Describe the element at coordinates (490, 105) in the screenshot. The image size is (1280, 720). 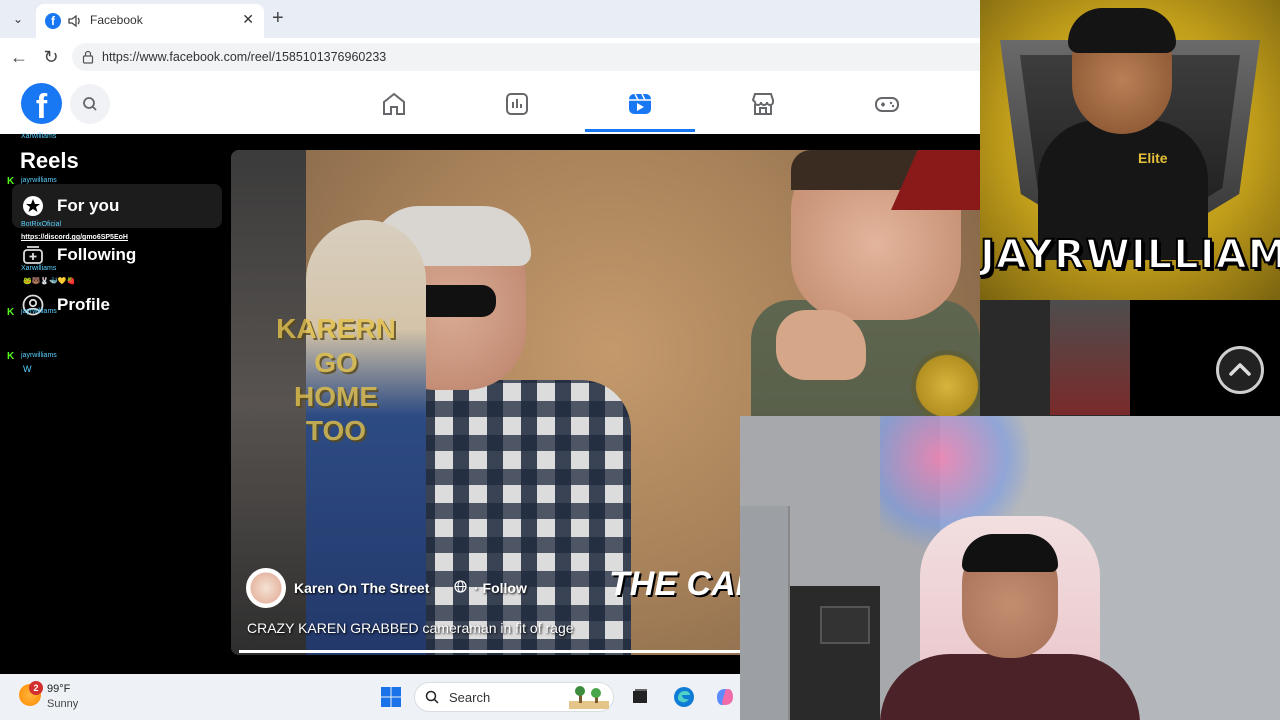
I see `facebook-header: f` at that location.